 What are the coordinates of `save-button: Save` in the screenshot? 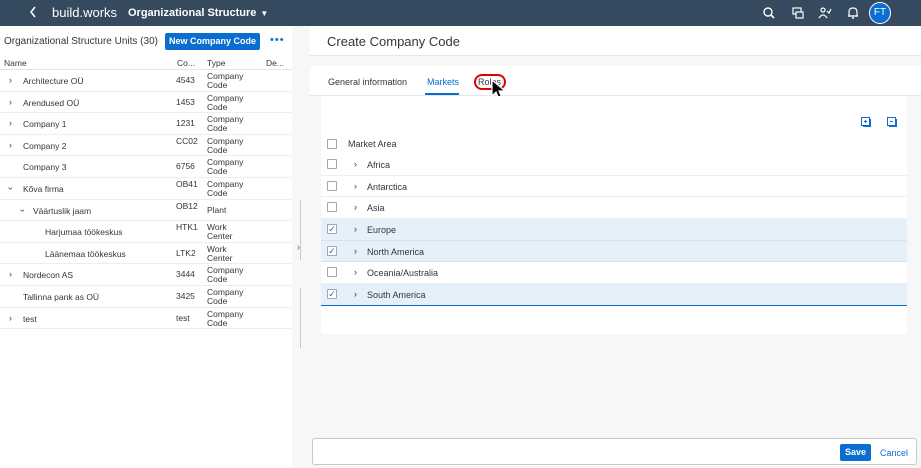 It's located at (855, 452).